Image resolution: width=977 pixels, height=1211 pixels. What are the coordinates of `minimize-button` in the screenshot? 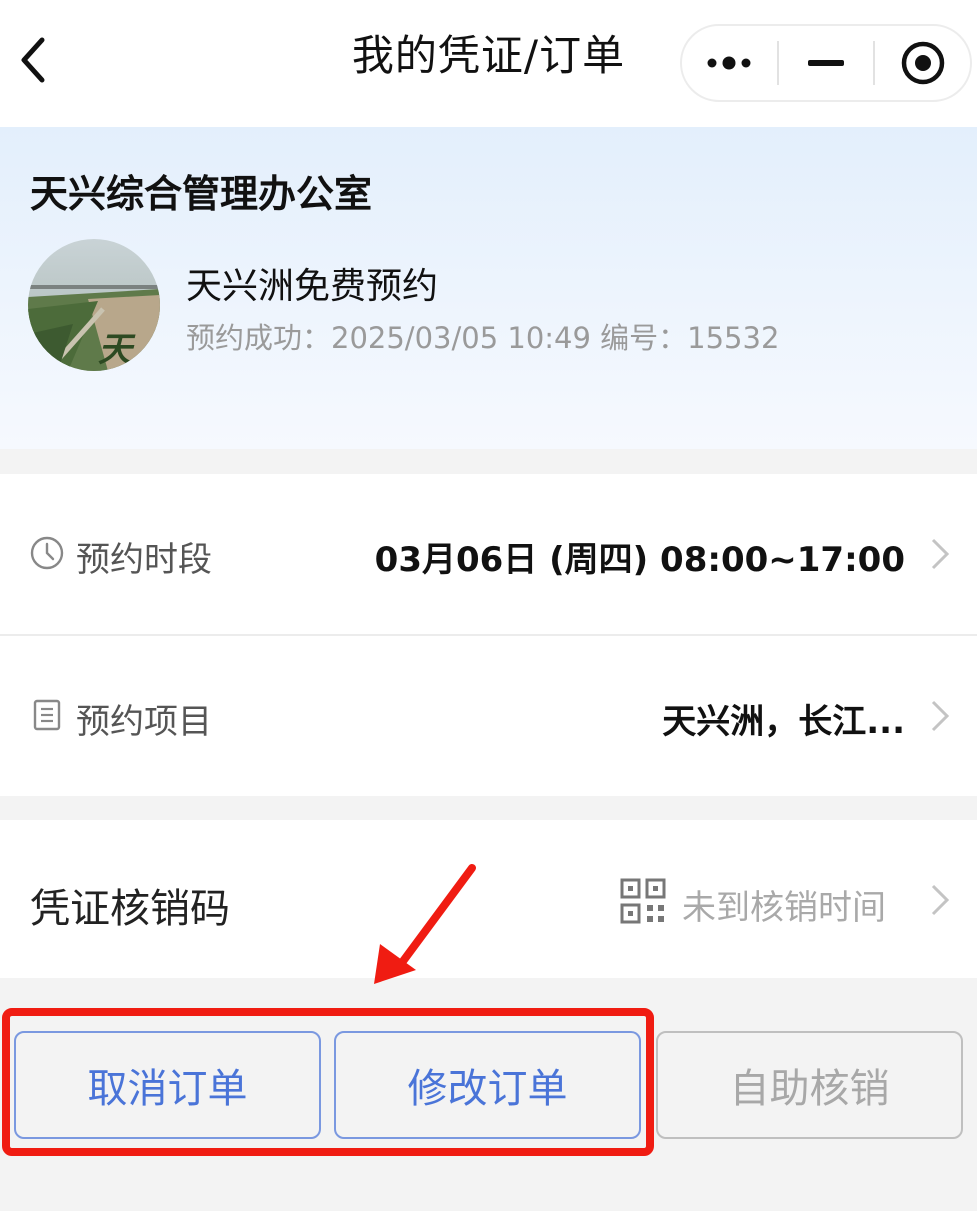 It's located at (826, 63).